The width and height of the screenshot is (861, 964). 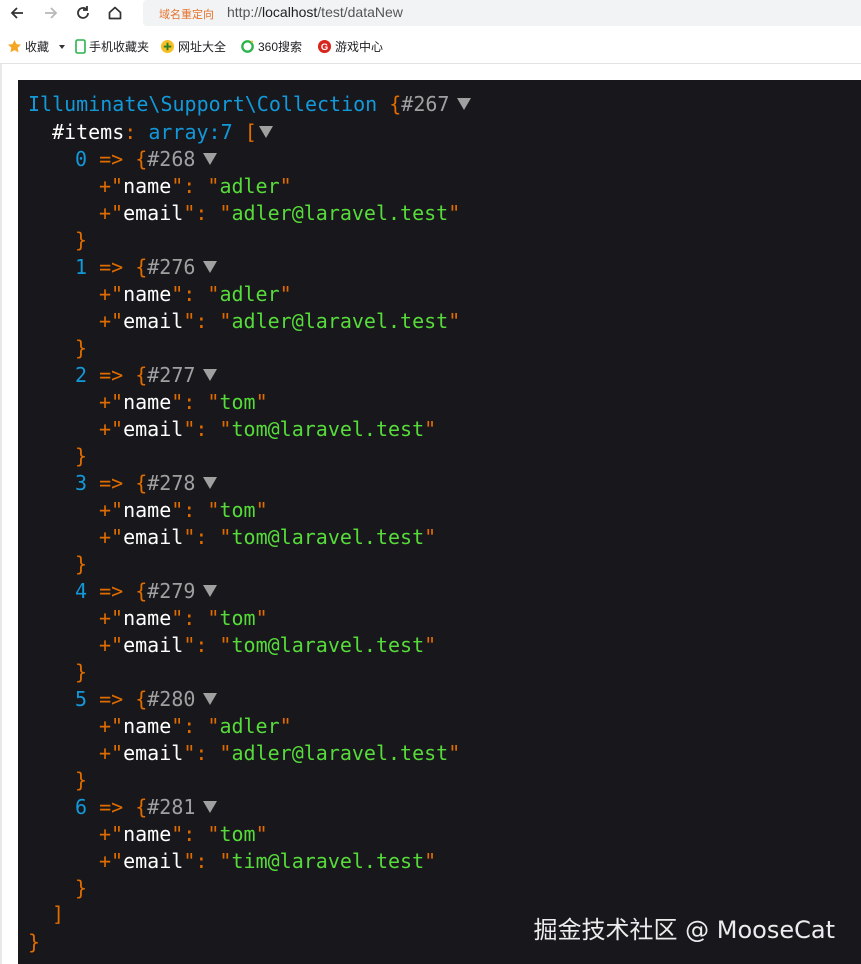 I want to click on class-name: Illuminate\Support\Collection, so click(x=203, y=104).